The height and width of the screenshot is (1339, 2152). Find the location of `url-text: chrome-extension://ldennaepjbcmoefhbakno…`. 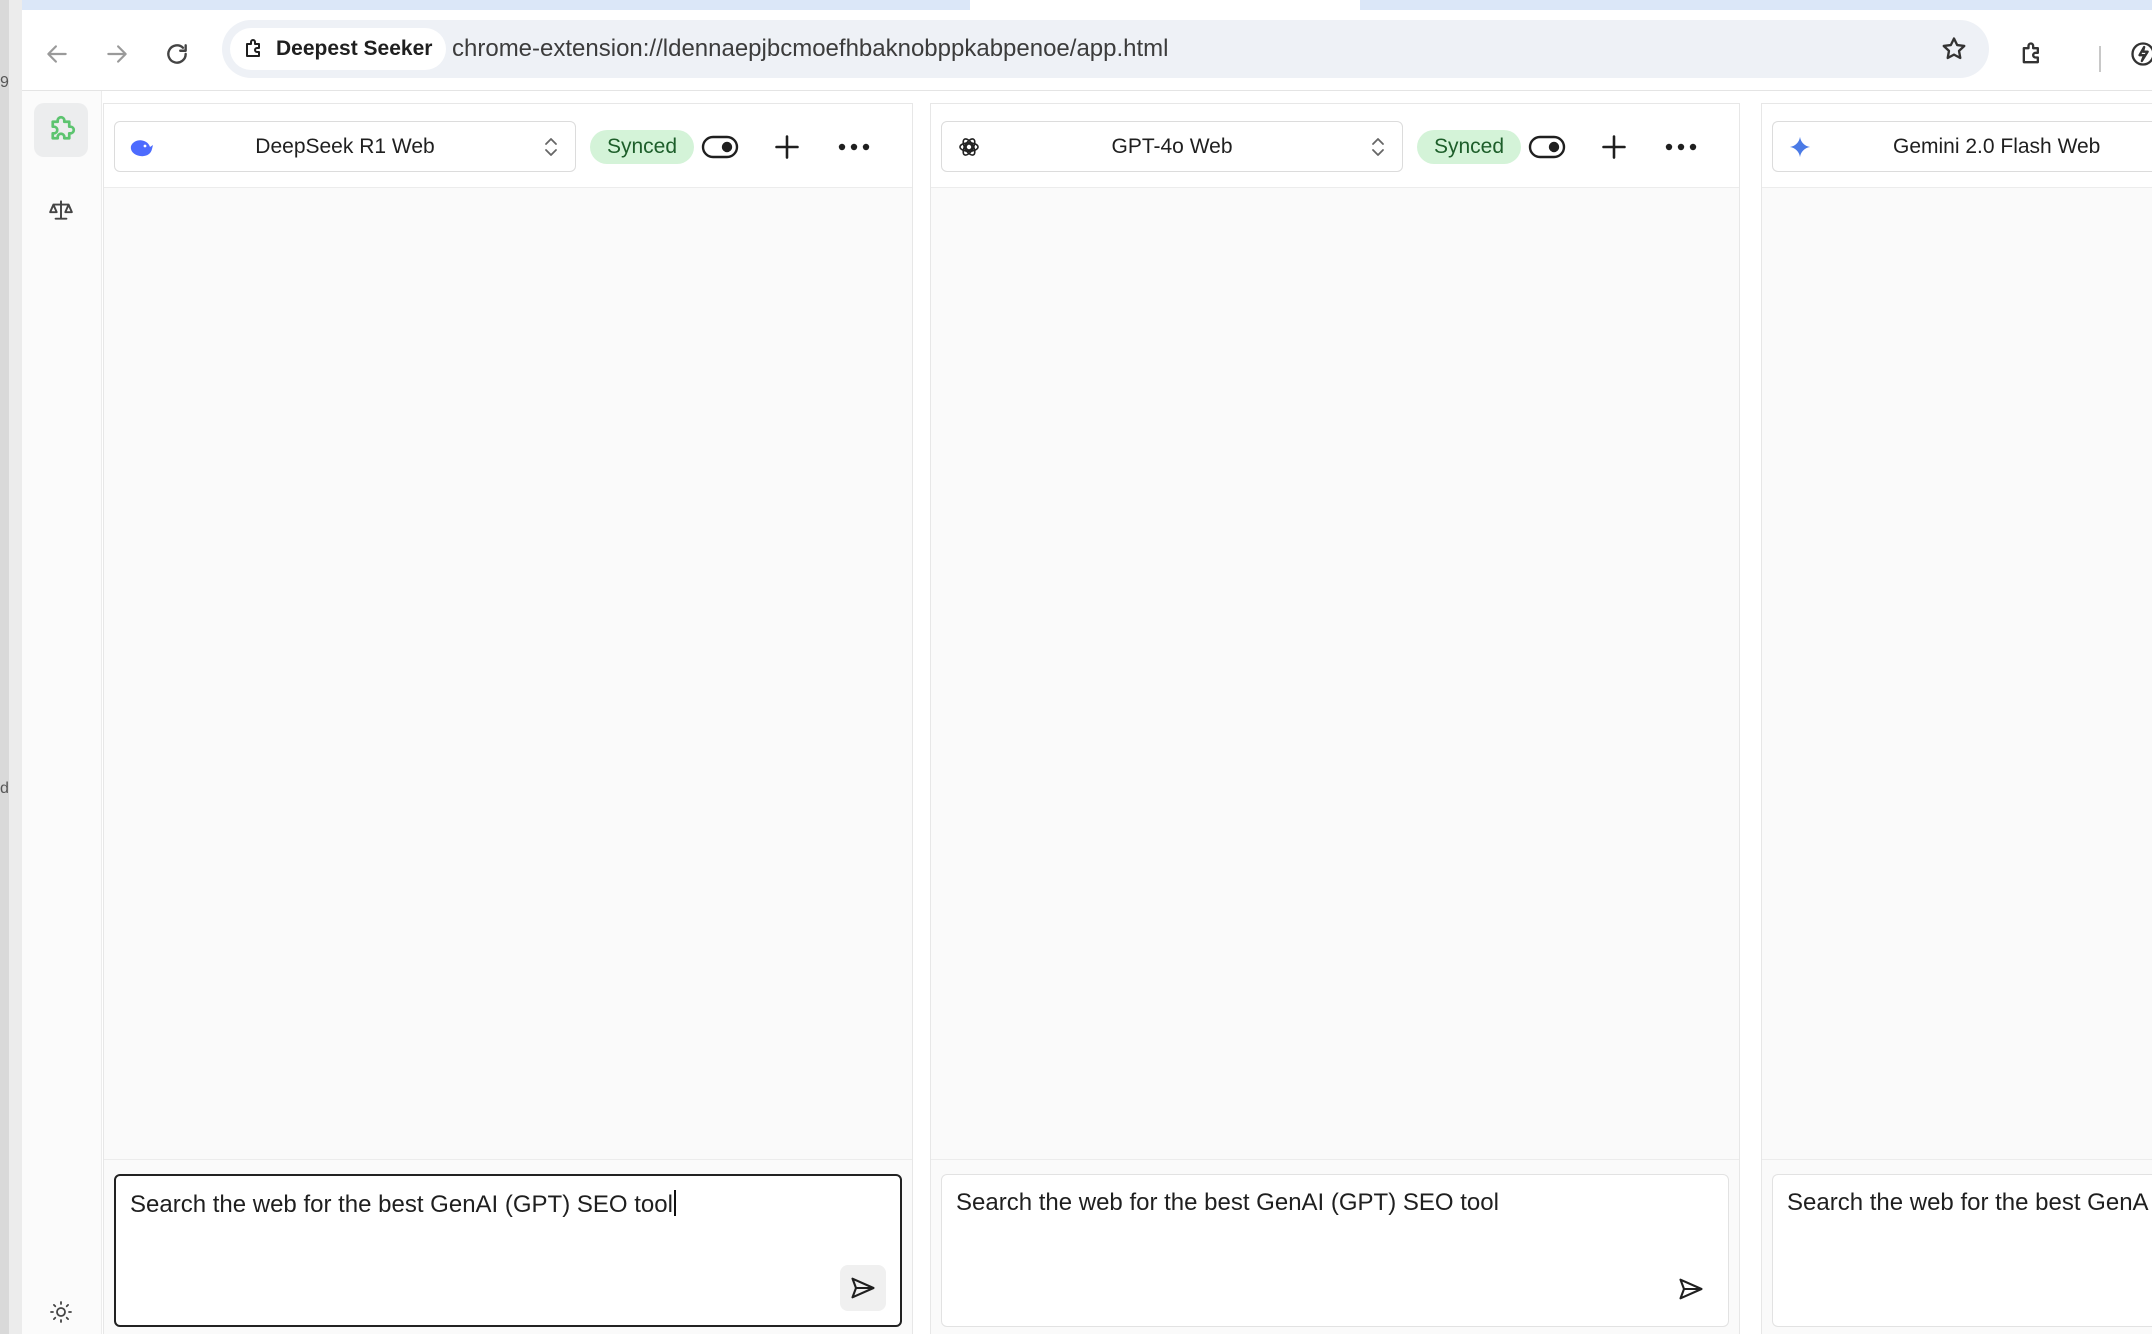

url-text: chrome-extension://ldennaepjbcmoefhbakno… is located at coordinates (810, 49).